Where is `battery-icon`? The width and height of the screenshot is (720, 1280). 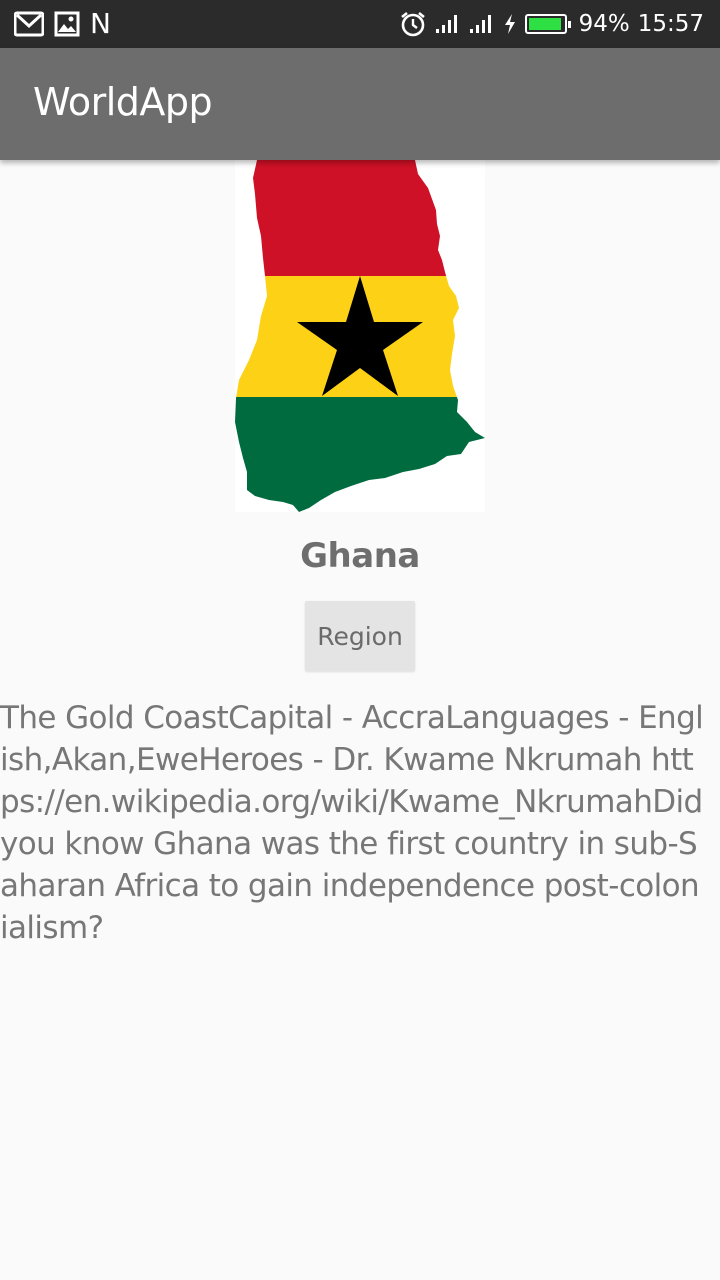
battery-icon is located at coordinates (547, 24).